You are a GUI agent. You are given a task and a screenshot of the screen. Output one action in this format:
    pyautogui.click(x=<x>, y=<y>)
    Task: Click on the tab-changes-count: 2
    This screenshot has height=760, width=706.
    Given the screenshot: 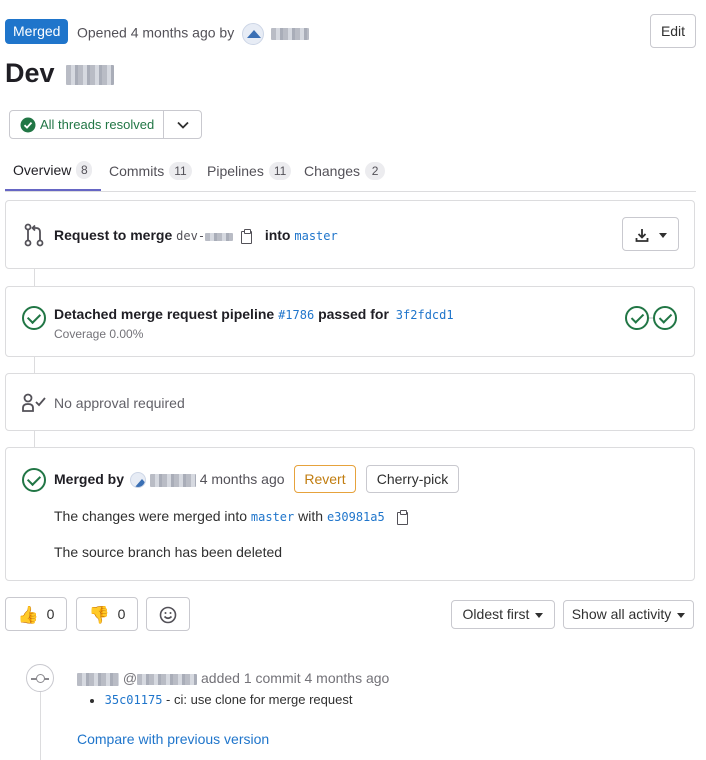 What is the action you would take?
    pyautogui.click(x=375, y=170)
    